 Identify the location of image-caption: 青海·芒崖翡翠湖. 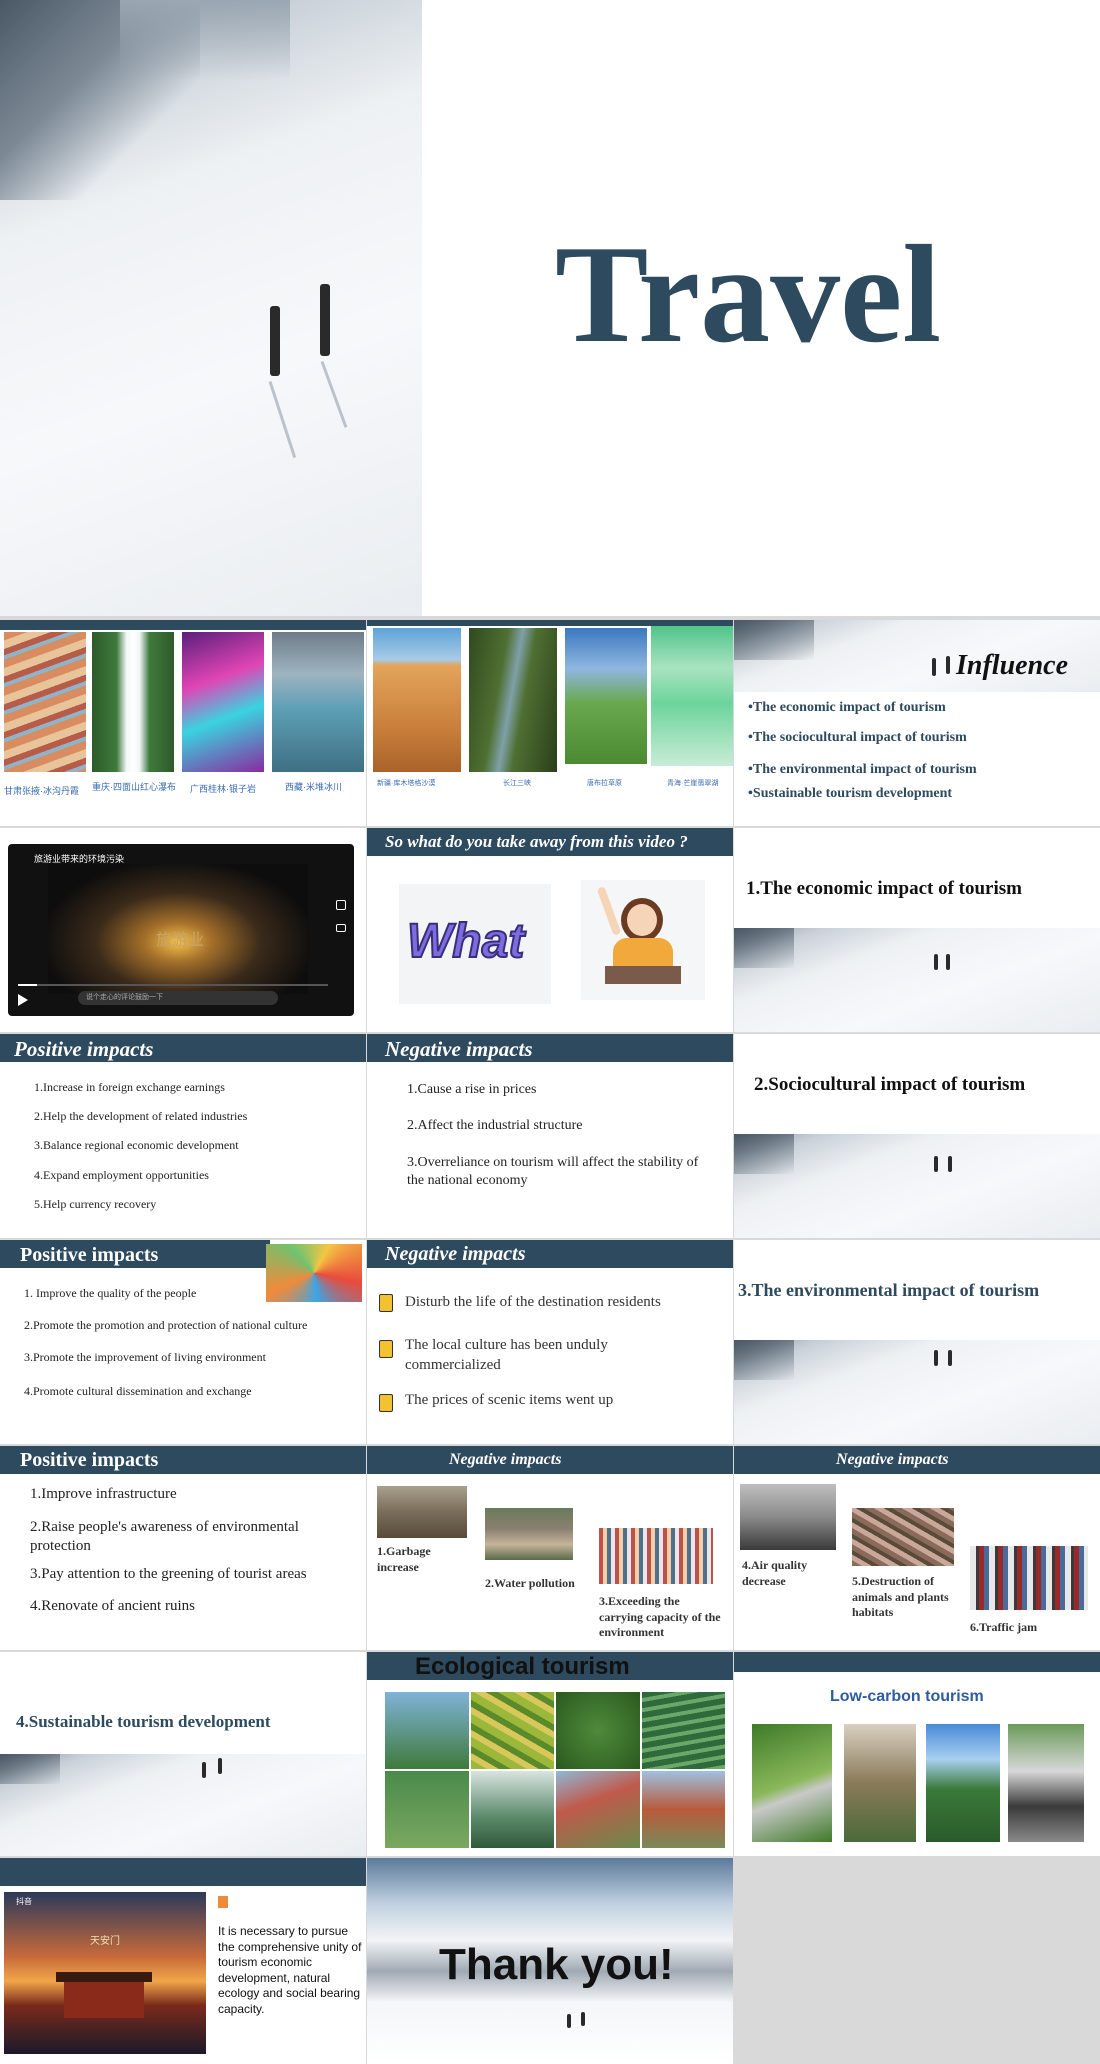
(693, 783).